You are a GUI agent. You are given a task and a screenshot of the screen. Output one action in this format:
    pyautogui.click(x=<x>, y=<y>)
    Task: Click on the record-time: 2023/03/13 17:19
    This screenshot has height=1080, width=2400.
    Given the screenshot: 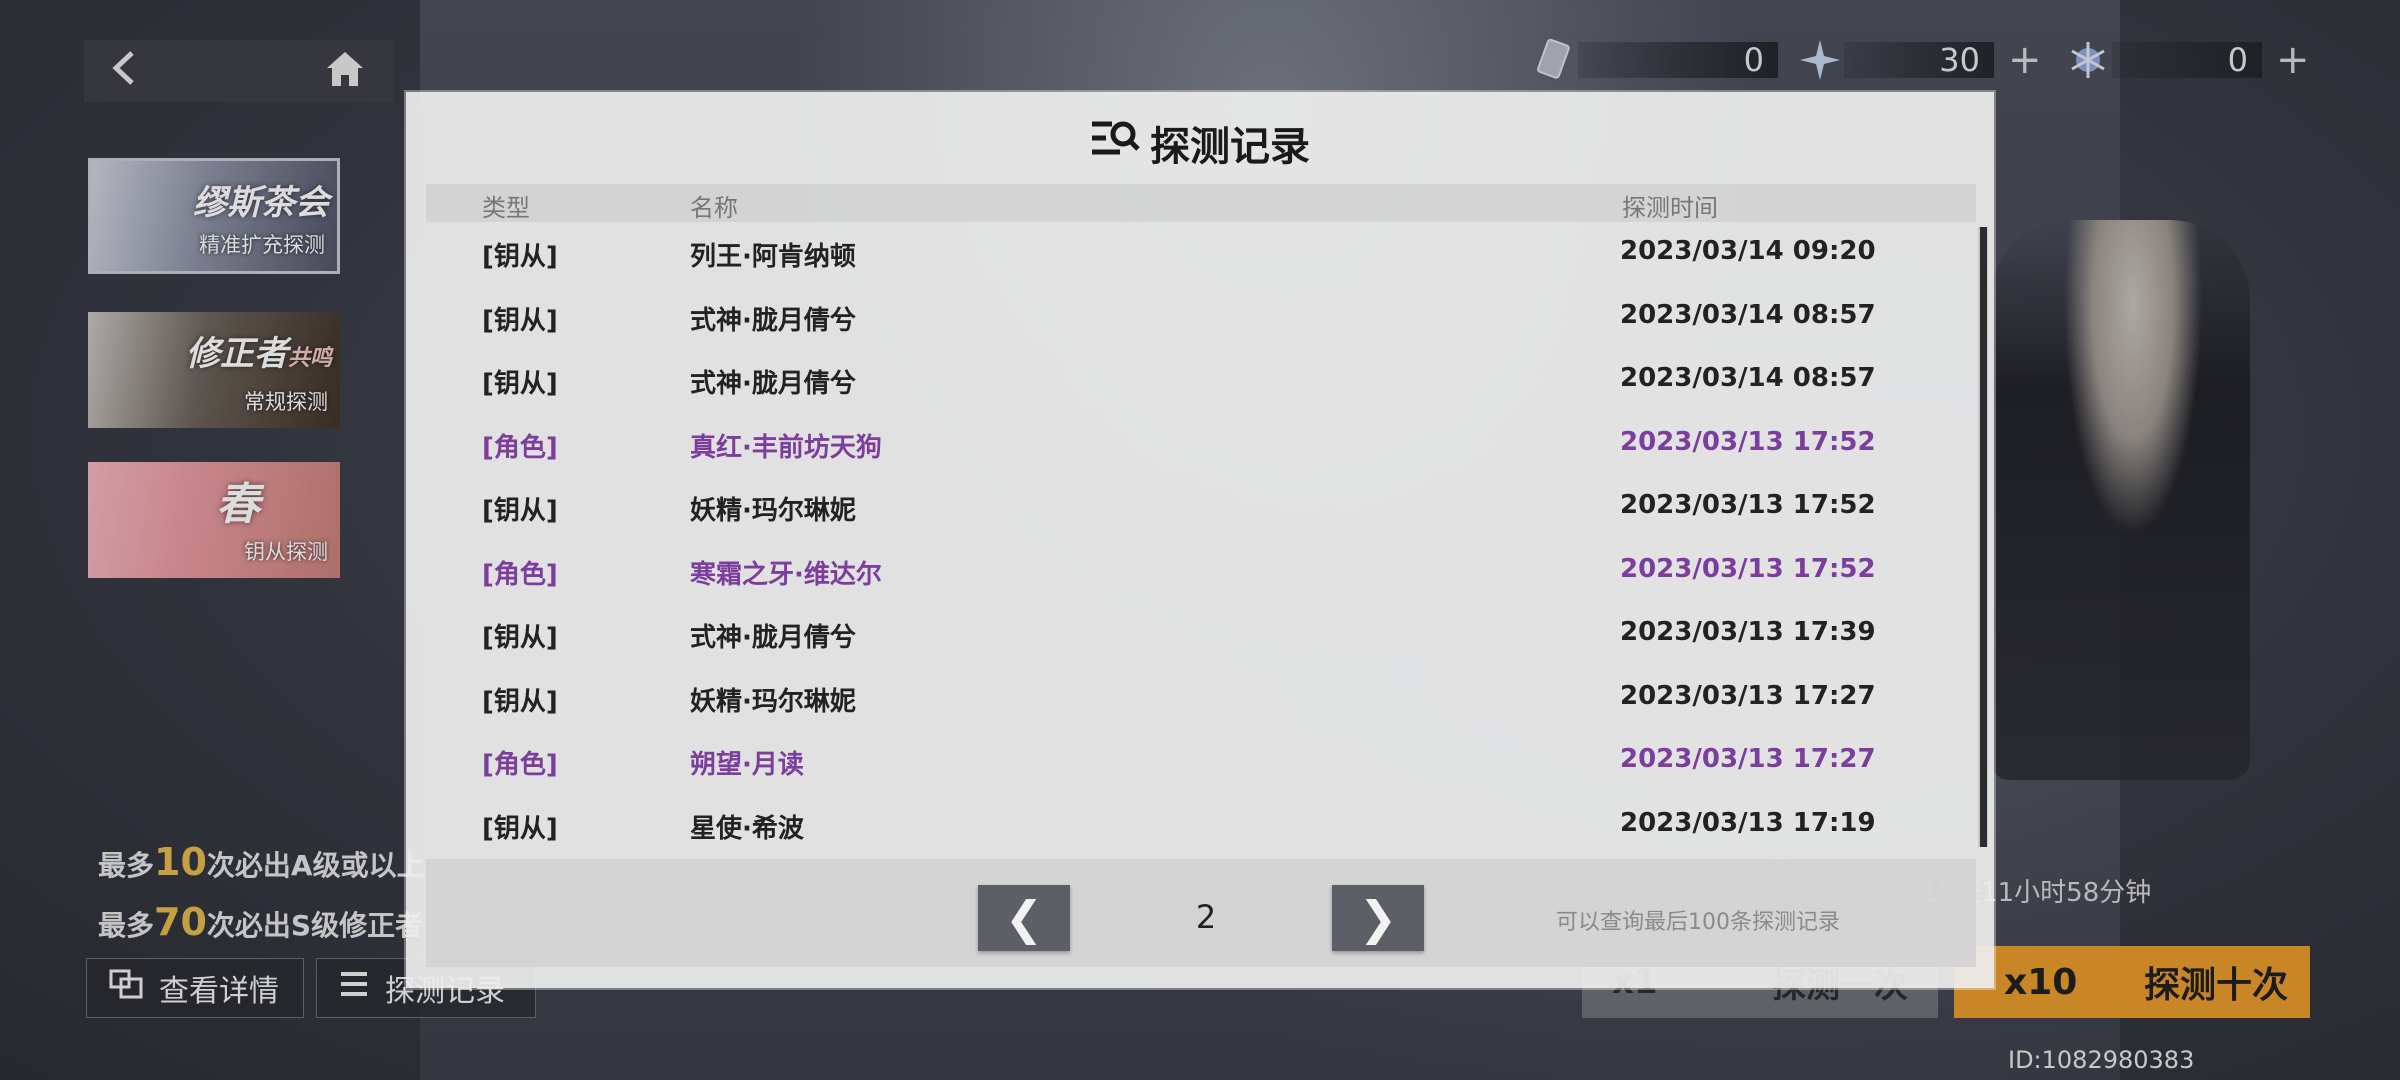 What is the action you would take?
    pyautogui.click(x=1748, y=822)
    